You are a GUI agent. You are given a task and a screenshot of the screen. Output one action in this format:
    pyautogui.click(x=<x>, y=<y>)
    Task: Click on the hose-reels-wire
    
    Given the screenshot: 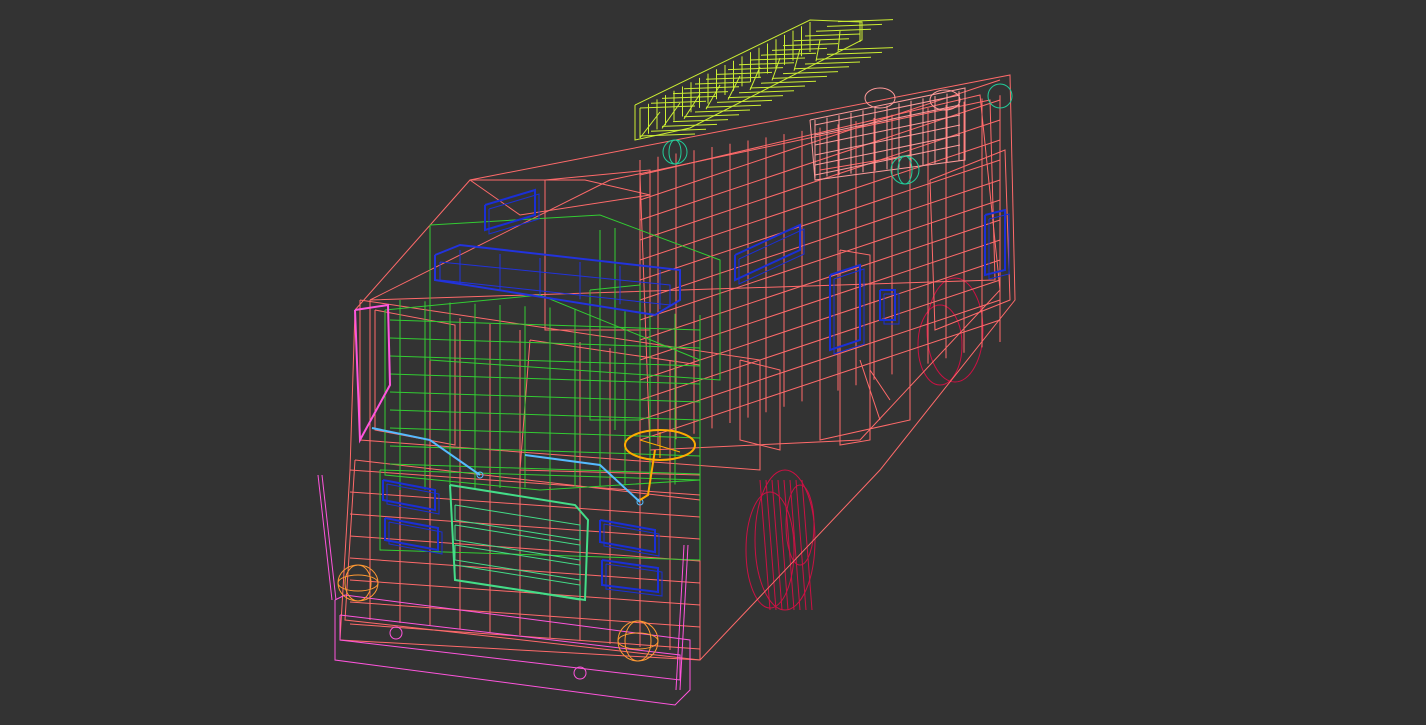 What is the action you would take?
    pyautogui.click(x=887, y=134)
    